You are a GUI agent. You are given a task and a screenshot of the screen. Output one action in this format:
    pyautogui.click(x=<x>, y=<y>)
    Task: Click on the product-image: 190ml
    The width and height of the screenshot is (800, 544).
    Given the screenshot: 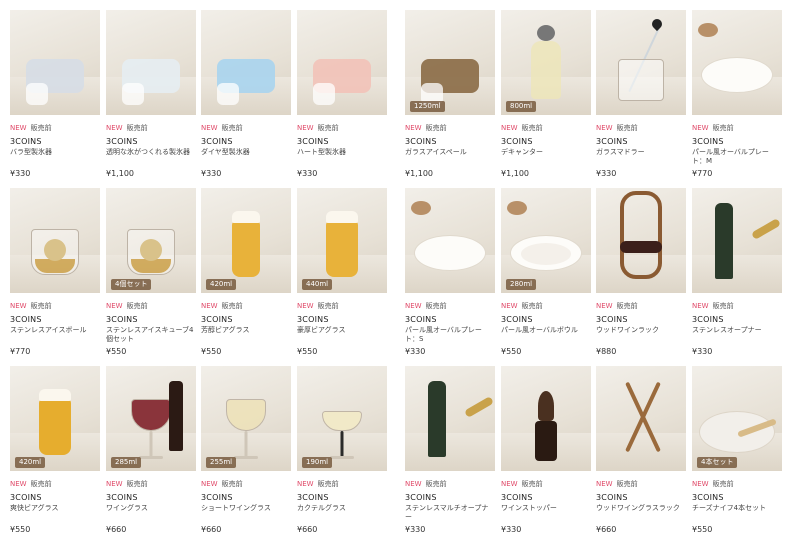 What is the action you would take?
    pyautogui.click(x=342, y=418)
    